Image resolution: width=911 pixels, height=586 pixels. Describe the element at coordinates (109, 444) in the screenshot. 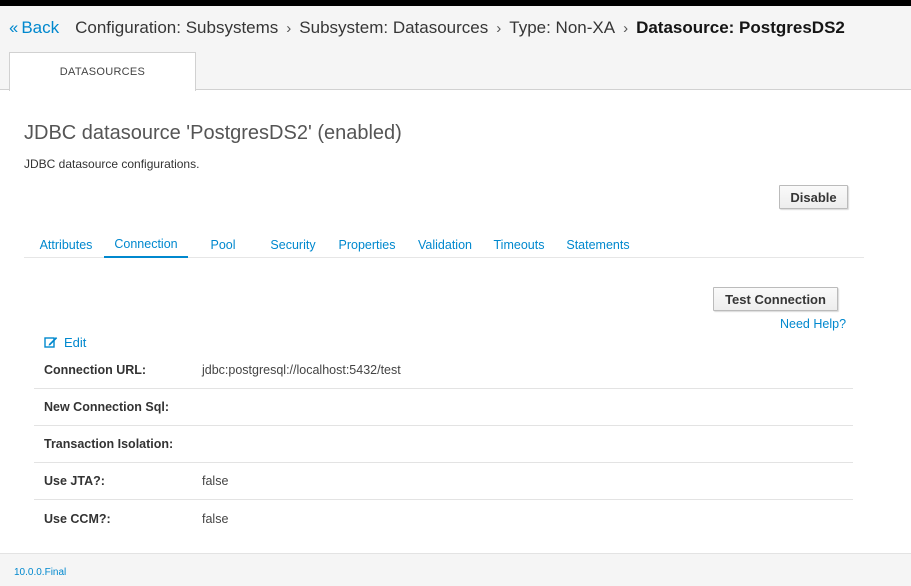

I see `attr-label: Transaction Isolation:` at that location.